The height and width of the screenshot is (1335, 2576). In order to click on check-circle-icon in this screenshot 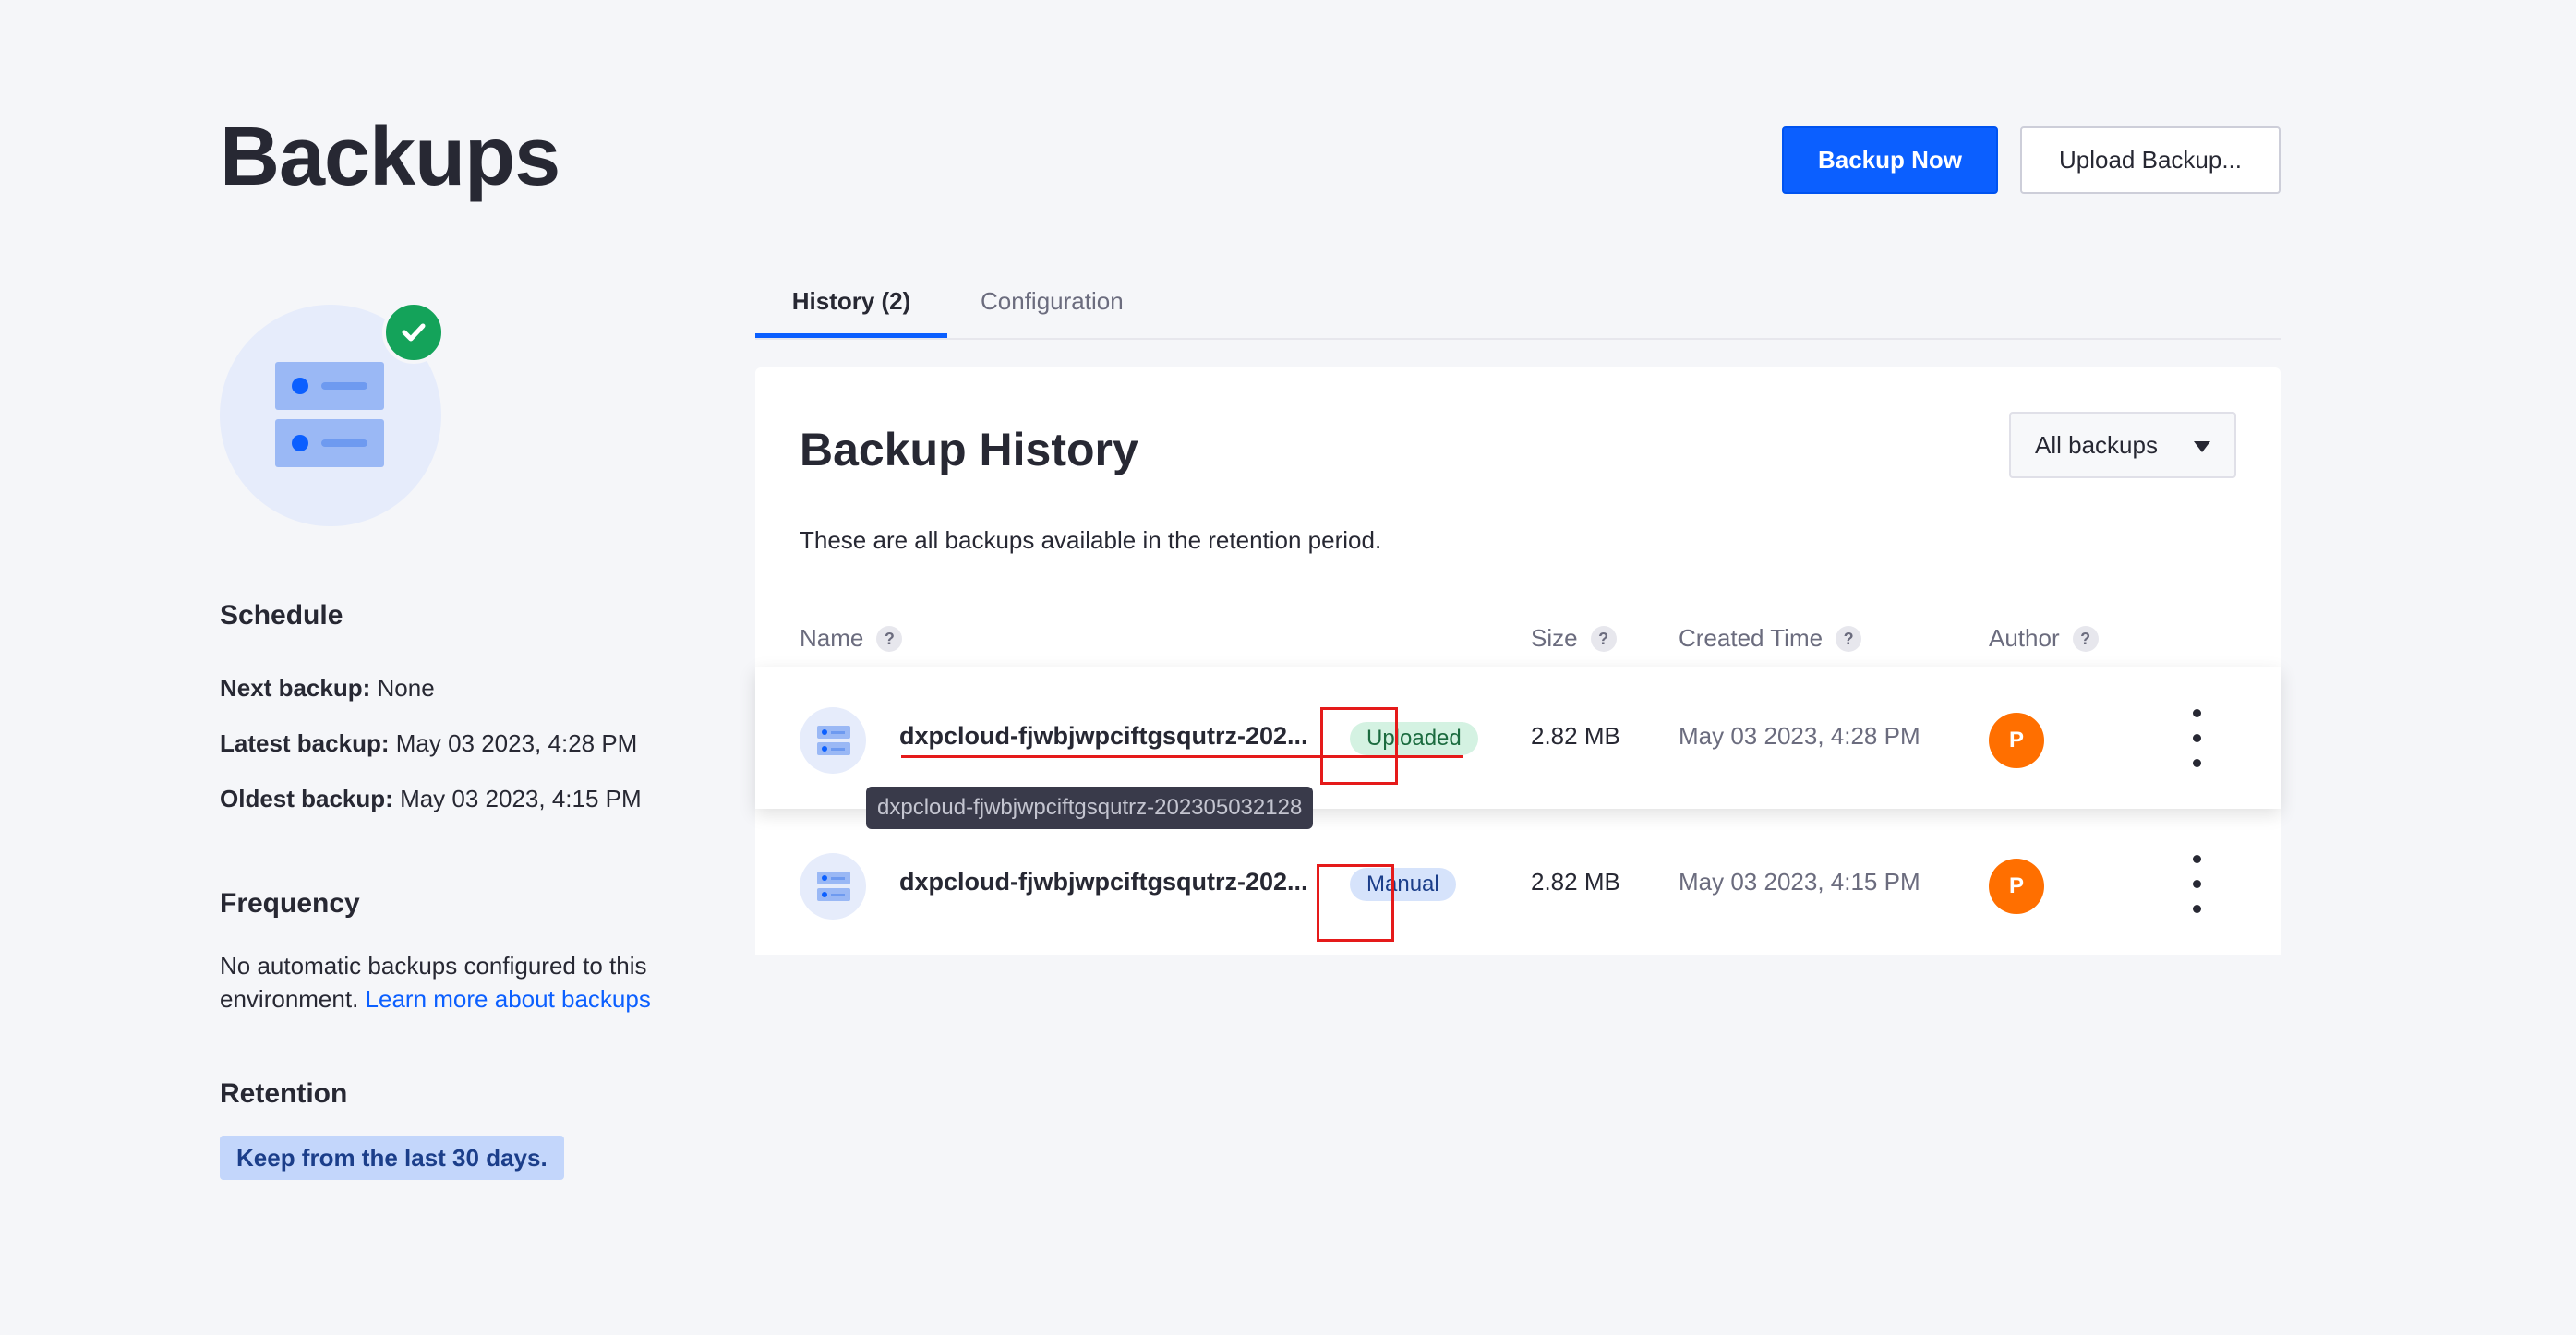, I will do `click(413, 332)`.